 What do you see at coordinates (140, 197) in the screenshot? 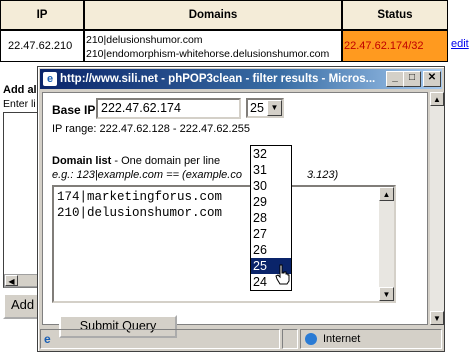
I see `domain-line: 174|marketingforus.com` at bounding box center [140, 197].